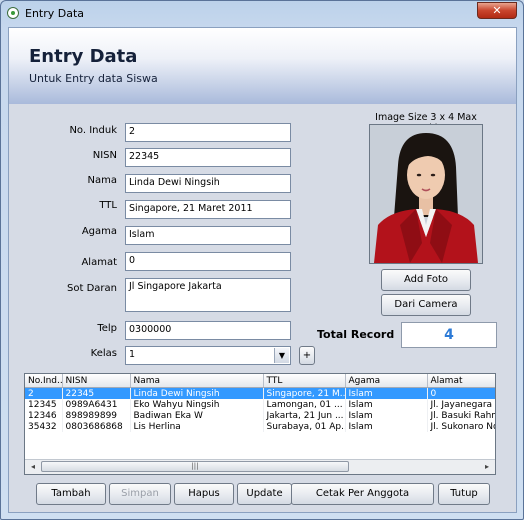 This screenshot has width=524, height=520. What do you see at coordinates (13, 13) in the screenshot?
I see `app-icon` at bounding box center [13, 13].